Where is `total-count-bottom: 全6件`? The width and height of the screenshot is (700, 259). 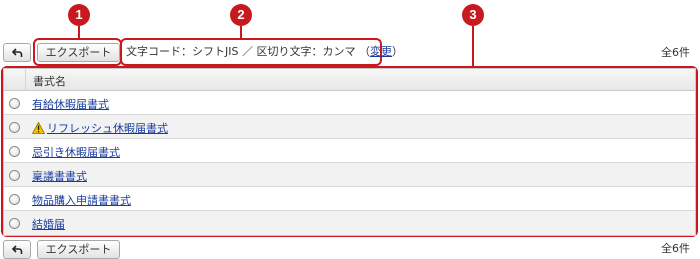
total-count-bottom: 全6件 is located at coordinates (675, 248).